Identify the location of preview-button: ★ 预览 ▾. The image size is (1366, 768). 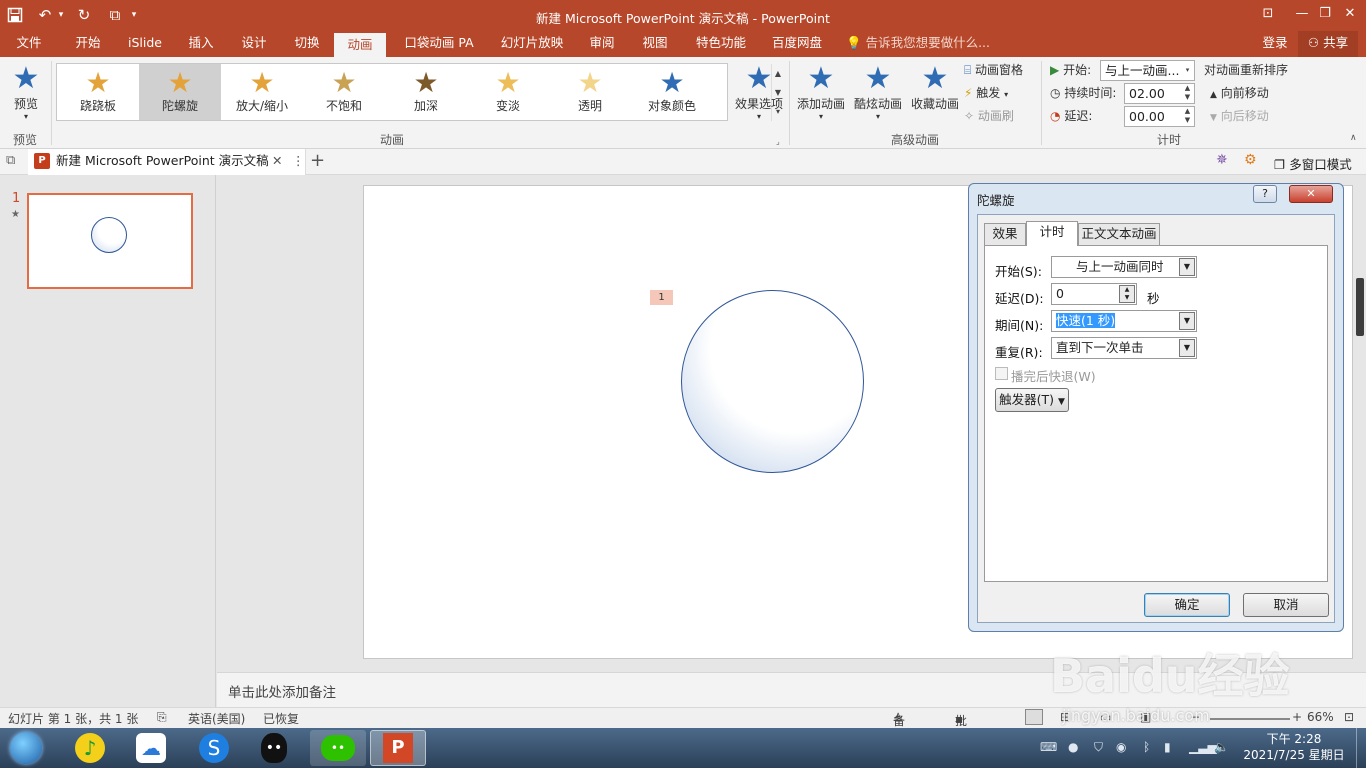
(26, 92).